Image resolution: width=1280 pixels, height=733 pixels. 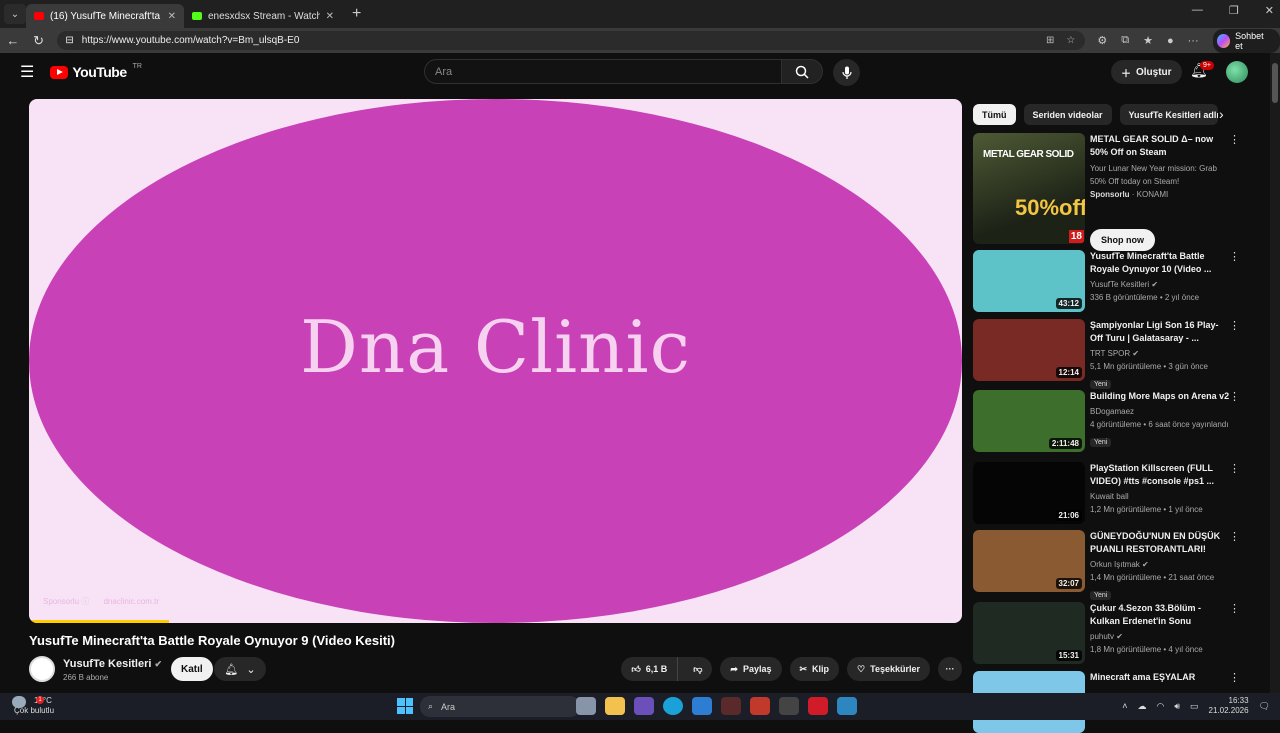 I want to click on maximize-icon: ❐, so click(x=1234, y=10).